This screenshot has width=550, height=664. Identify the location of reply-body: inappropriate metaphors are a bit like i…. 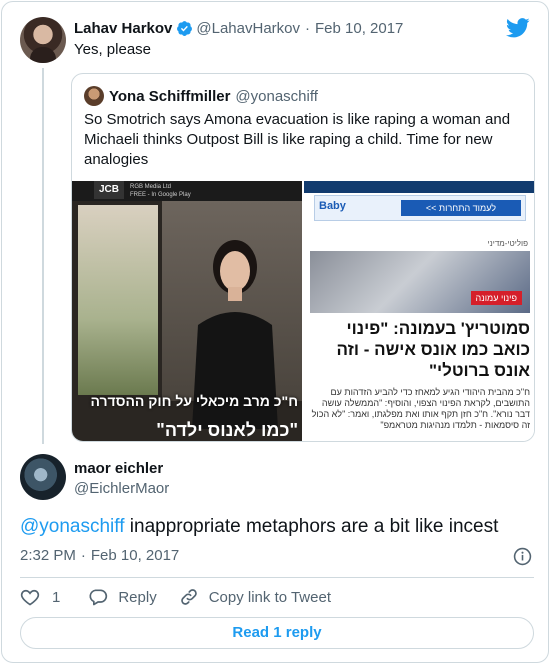
(311, 526).